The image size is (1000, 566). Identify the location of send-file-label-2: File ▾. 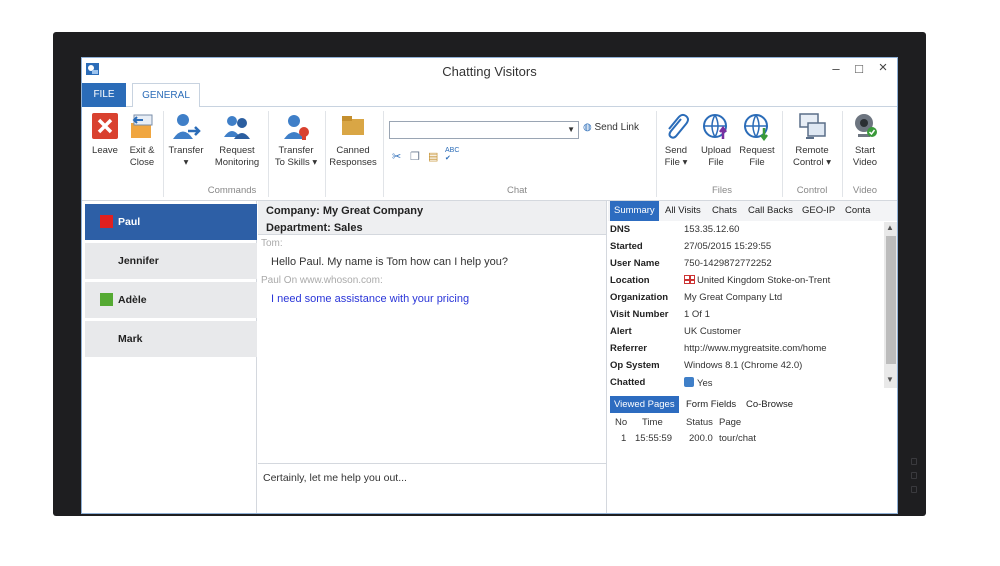
(676, 162).